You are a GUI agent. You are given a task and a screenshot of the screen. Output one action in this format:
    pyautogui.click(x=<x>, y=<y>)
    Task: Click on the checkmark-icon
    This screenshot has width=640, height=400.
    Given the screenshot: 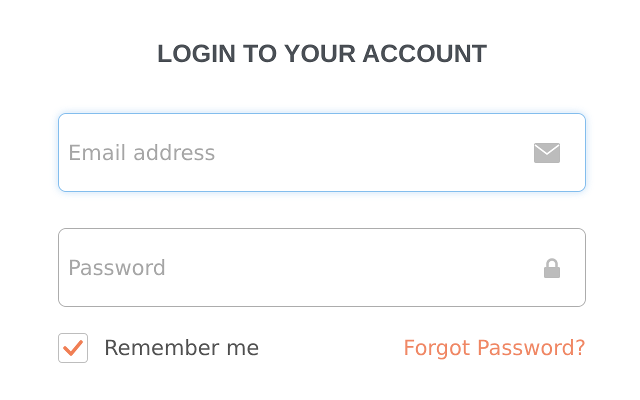 What is the action you would take?
    pyautogui.click(x=73, y=348)
    